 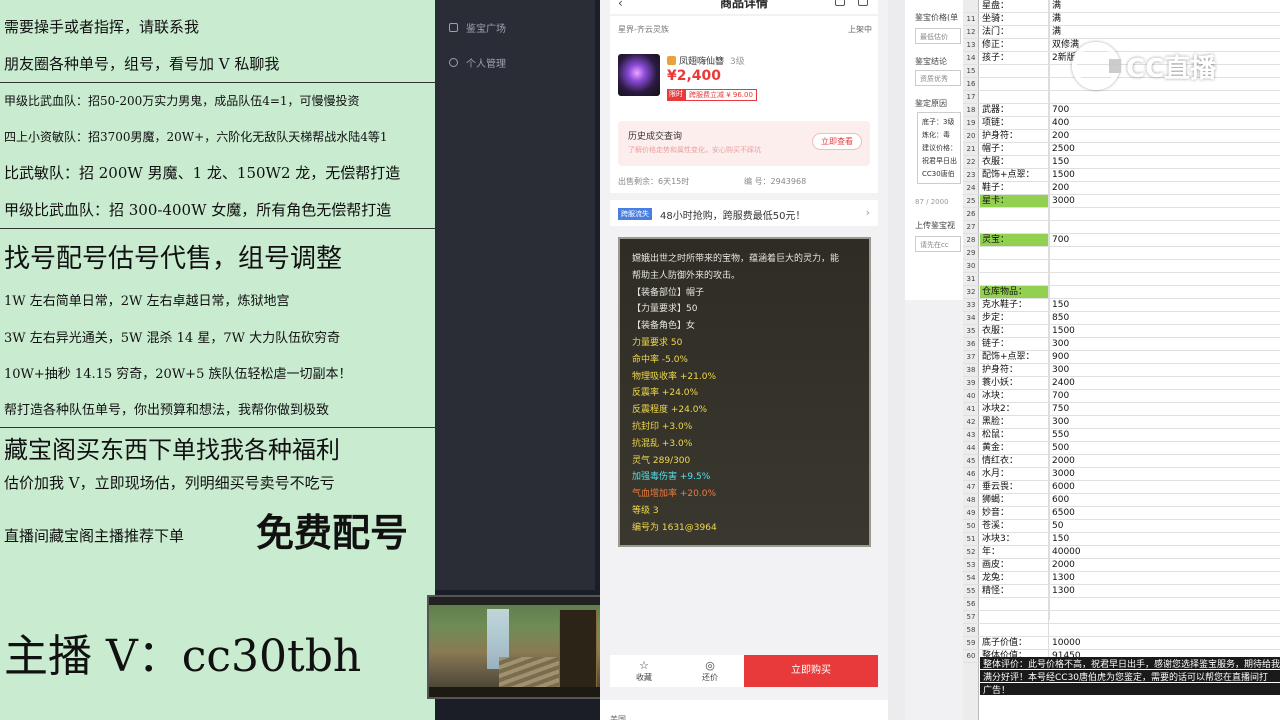 What do you see at coordinates (1014, 578) in the screenshot?
I see `item-cell: 龙兔：` at bounding box center [1014, 578].